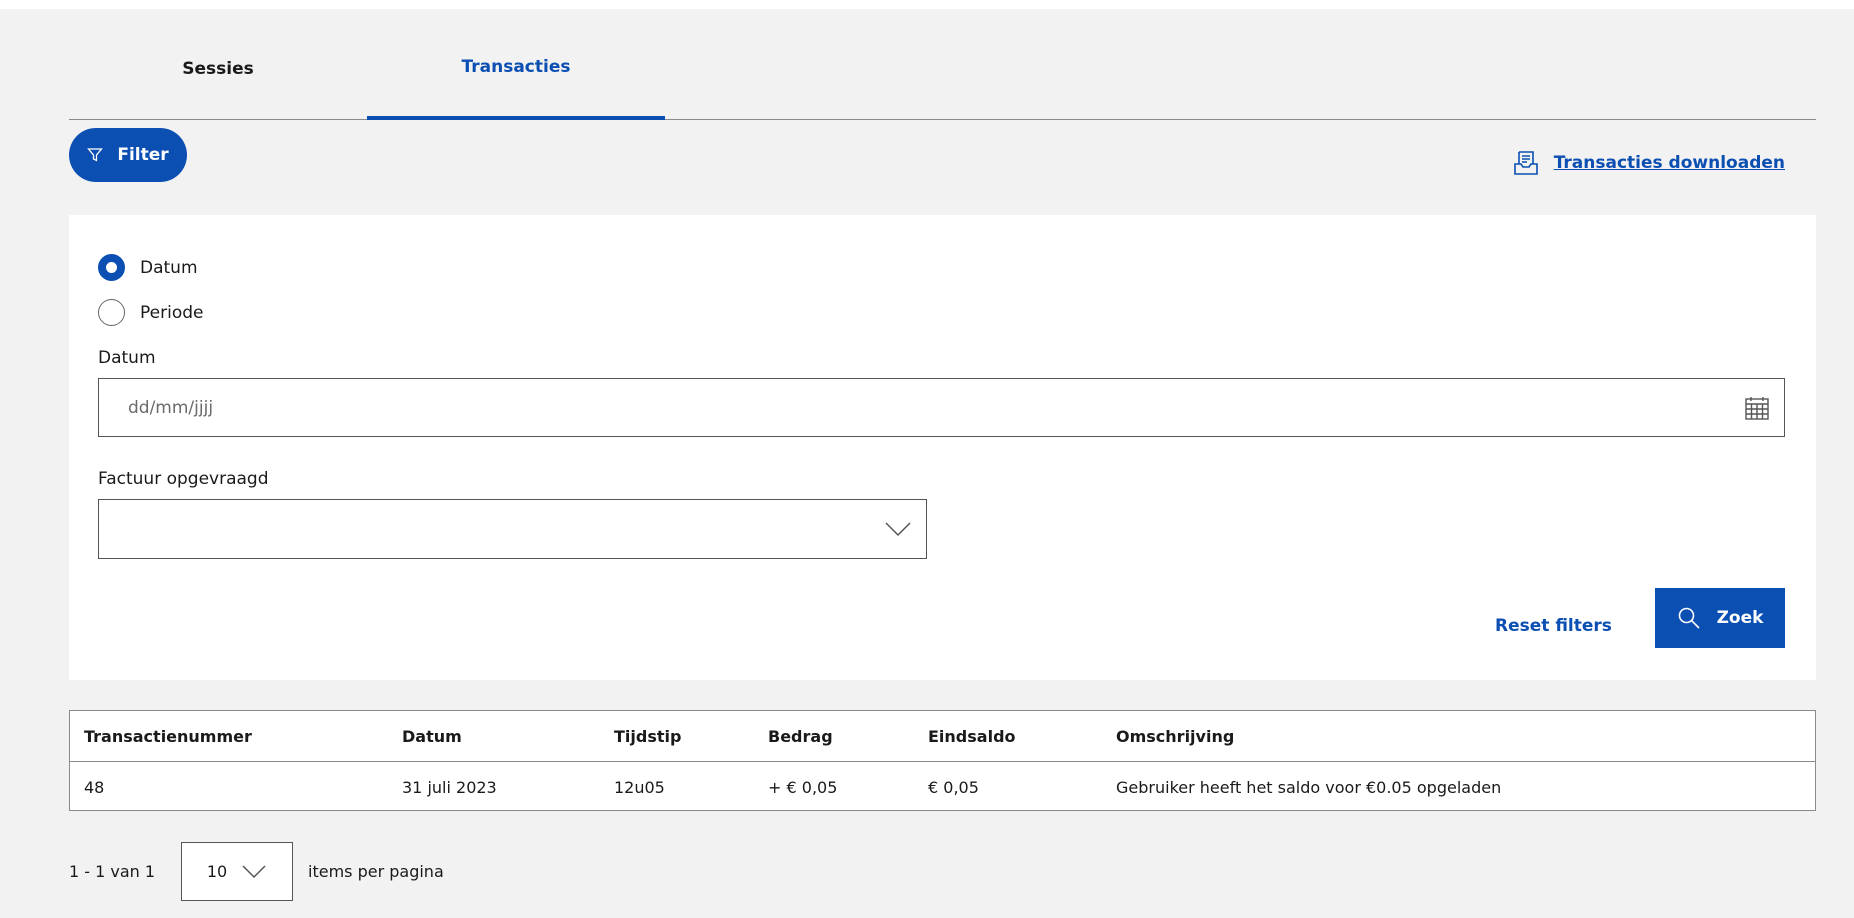  I want to click on cell-tijdstip: 12u05, so click(639, 787).